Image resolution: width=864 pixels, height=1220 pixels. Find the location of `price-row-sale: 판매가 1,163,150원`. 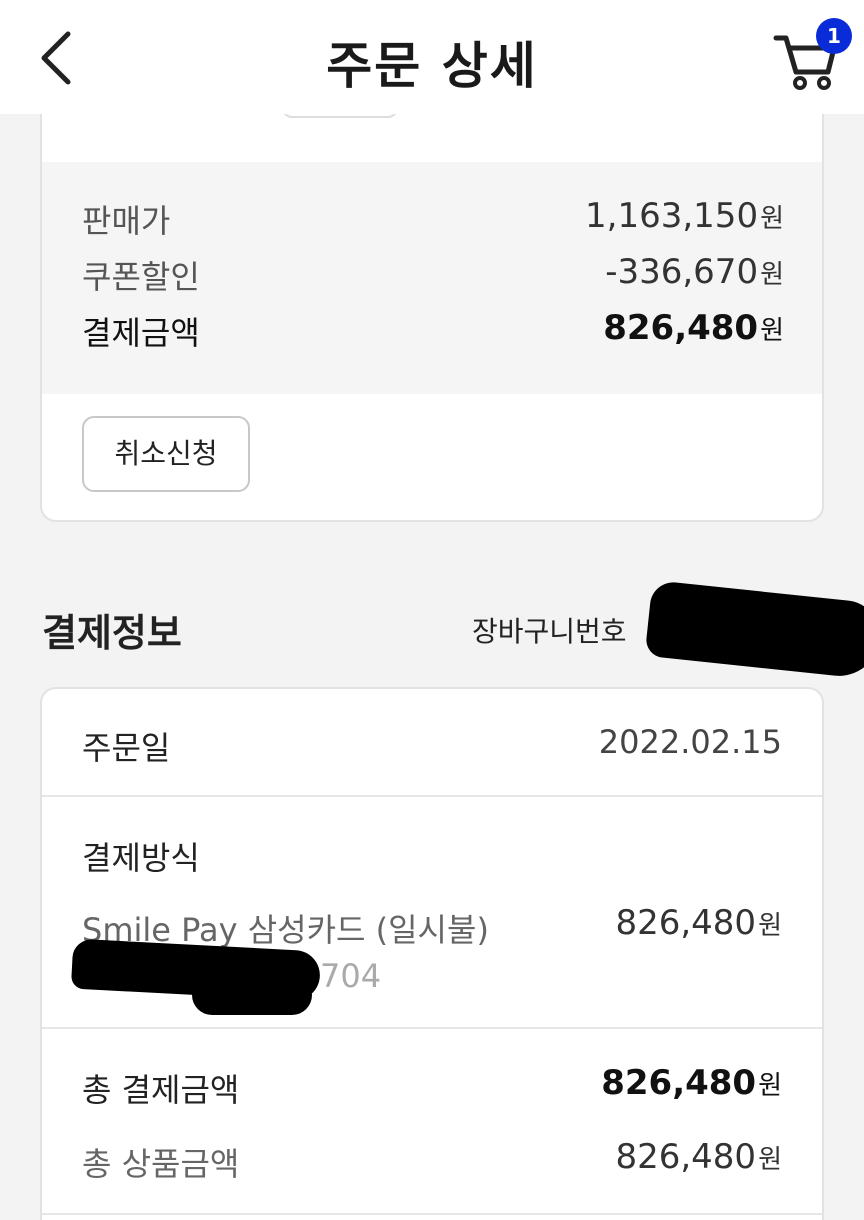

price-row-sale: 판매가 1,163,150원 is located at coordinates (433, 221).